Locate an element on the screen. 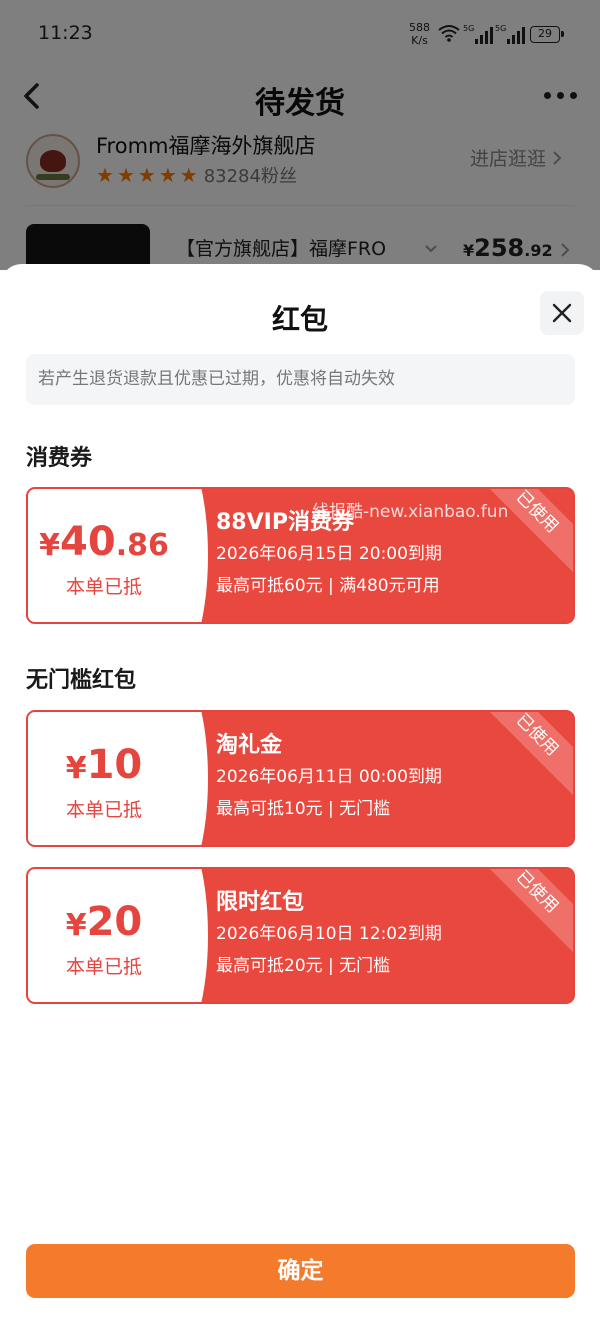 Image resolution: width=600 pixels, height=1323 pixels. coupon-amount-integer: 10 is located at coordinates (114, 765).